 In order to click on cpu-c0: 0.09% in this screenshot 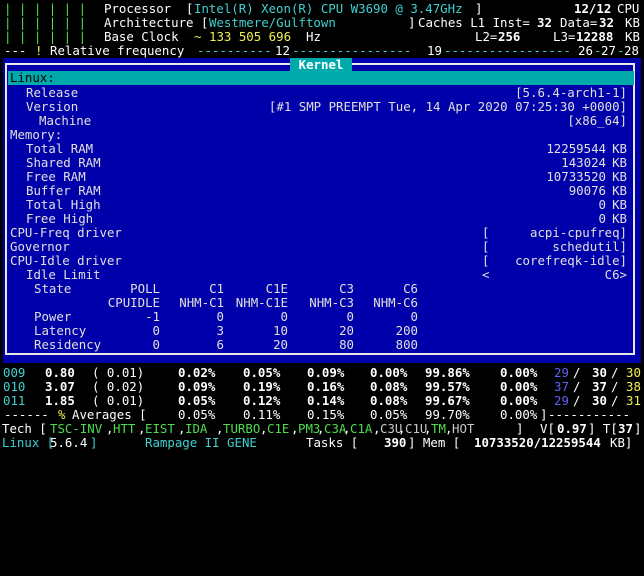, I will do `click(197, 386)`.